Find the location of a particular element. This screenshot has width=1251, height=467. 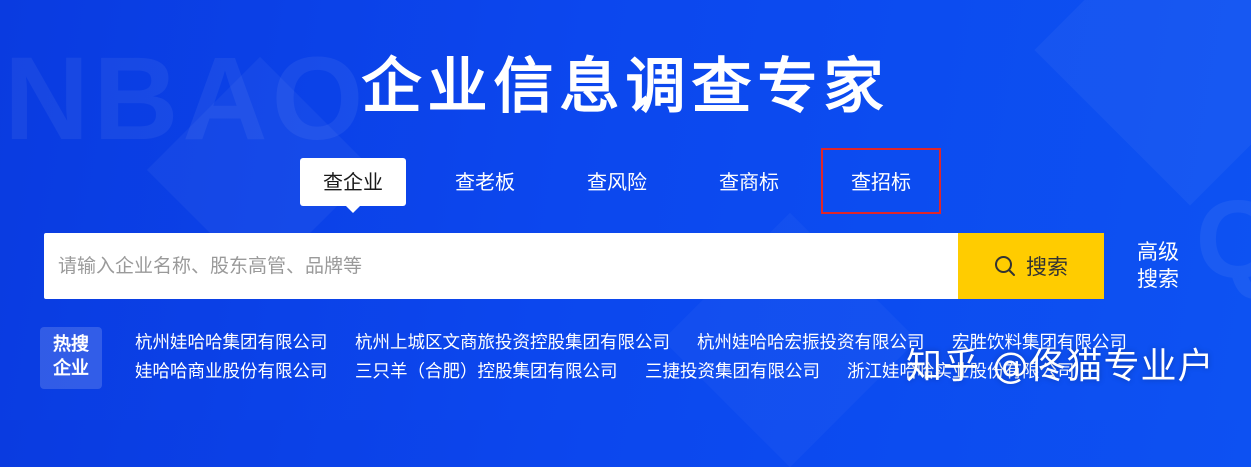

tender-tab-highlight-box is located at coordinates (881, 181).